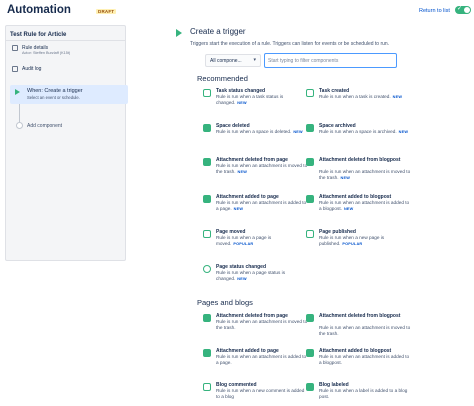 This screenshot has width=474, height=406. I want to click on status-icon, so click(207, 269).